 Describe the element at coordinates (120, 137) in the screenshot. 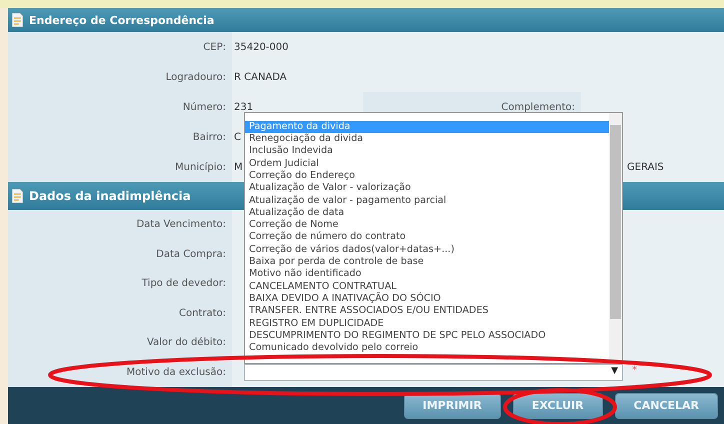

I see `field-label: Bairro:` at that location.